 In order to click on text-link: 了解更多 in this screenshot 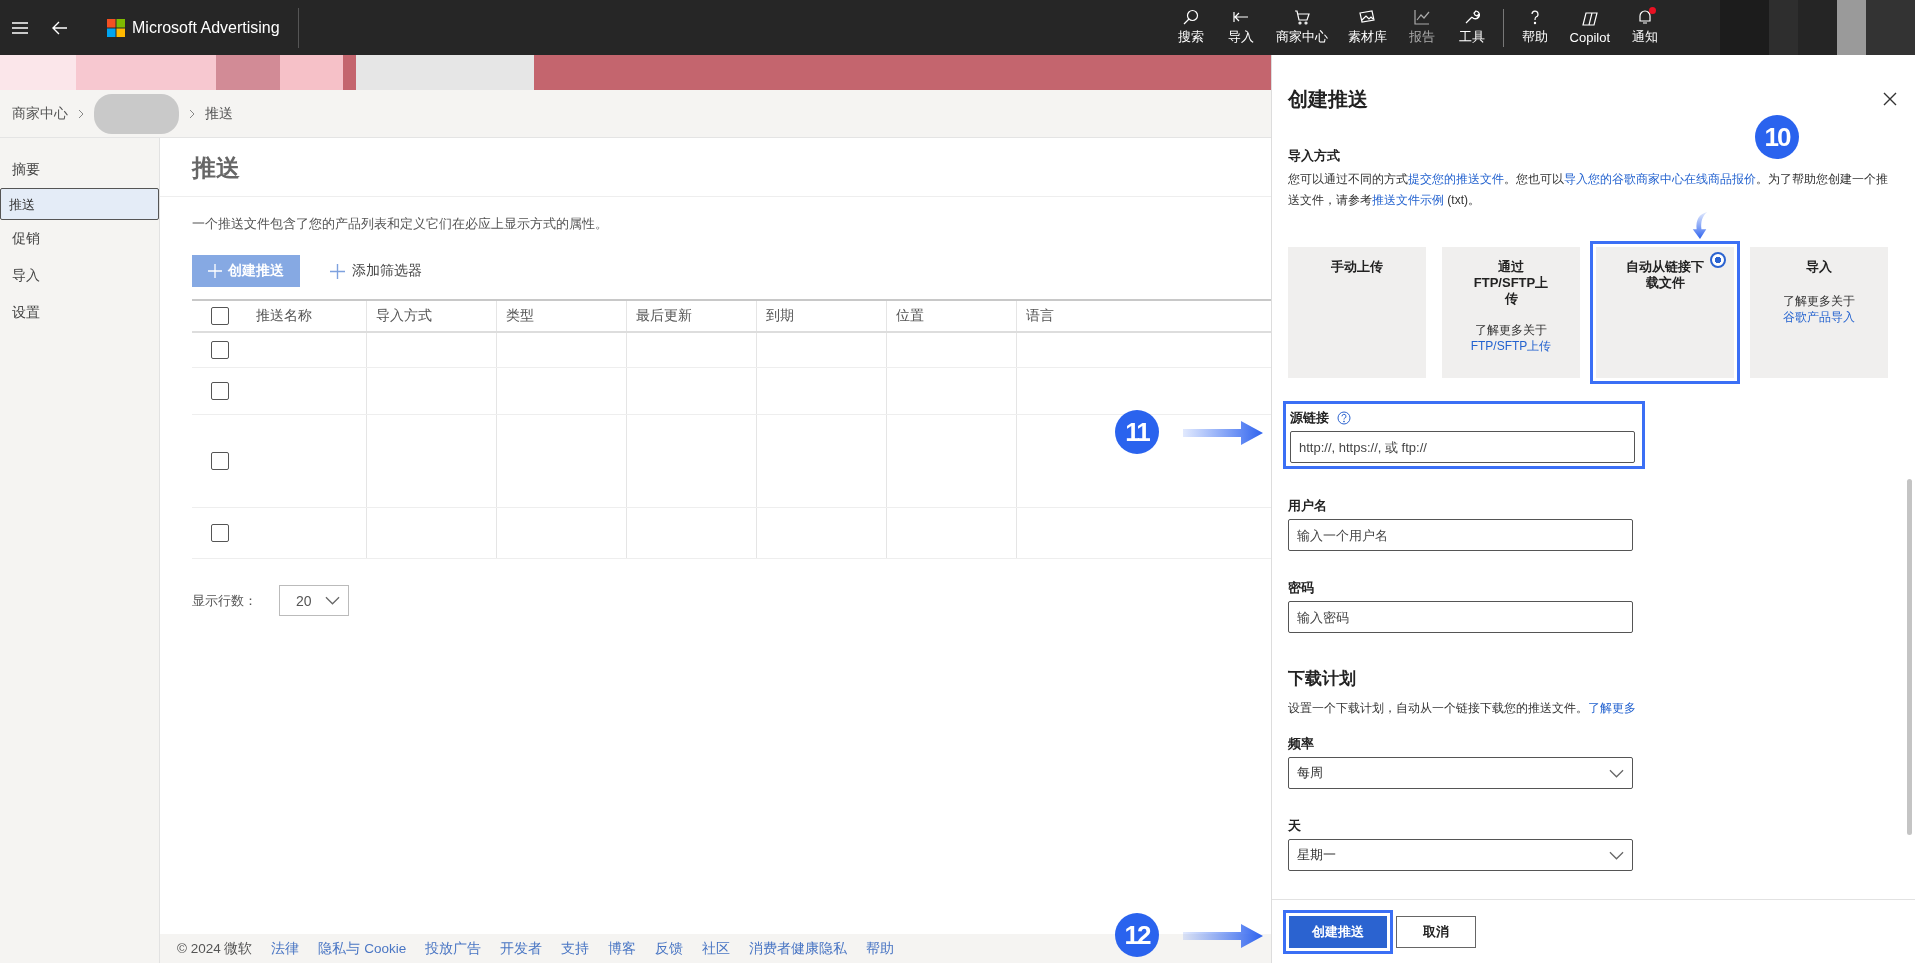, I will do `click(1612, 708)`.